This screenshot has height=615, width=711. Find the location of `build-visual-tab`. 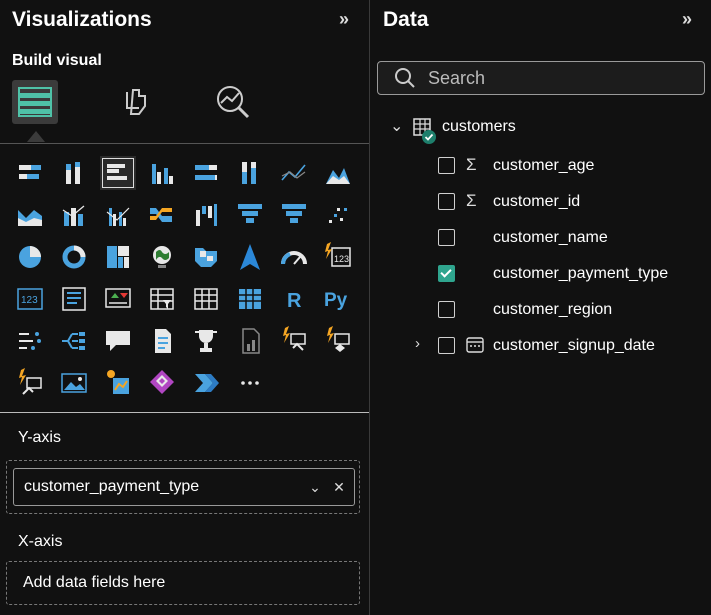

build-visual-tab is located at coordinates (35, 102).